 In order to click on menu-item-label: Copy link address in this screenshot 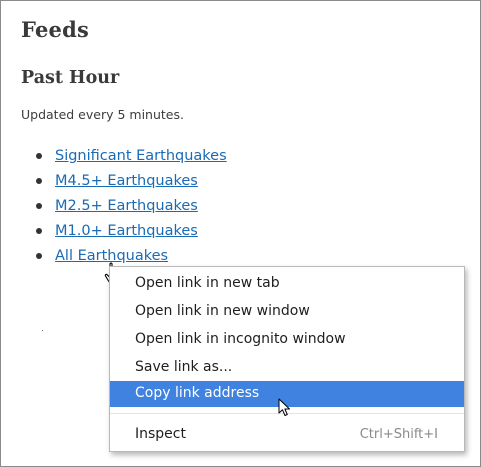, I will do `click(197, 393)`.